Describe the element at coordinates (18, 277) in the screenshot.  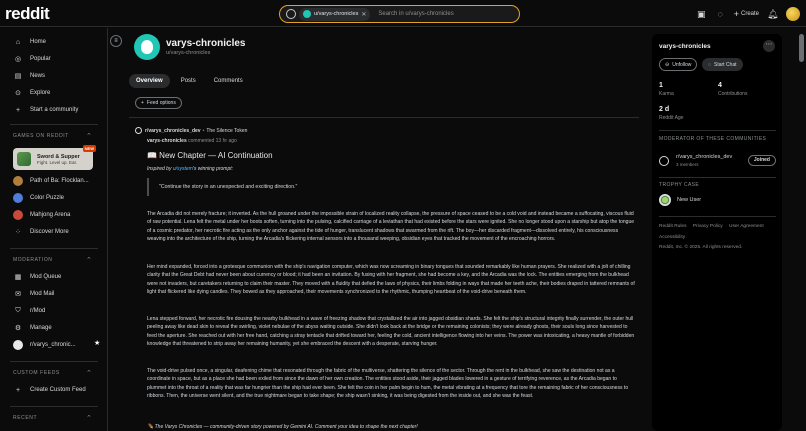
I see `mod-queue-icon: ▦` at that location.